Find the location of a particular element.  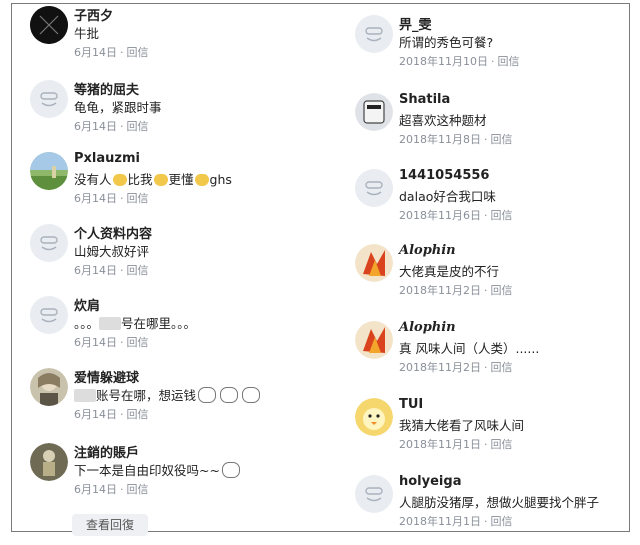

username: 炊肩 is located at coordinates (87, 304).